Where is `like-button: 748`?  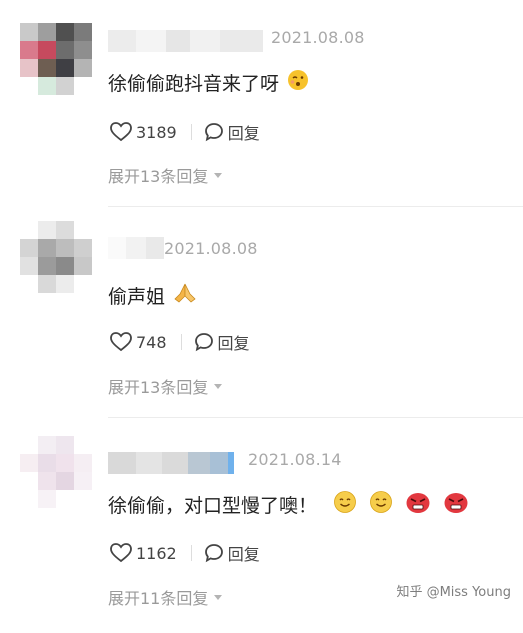 like-button: 748 is located at coordinates (138, 342).